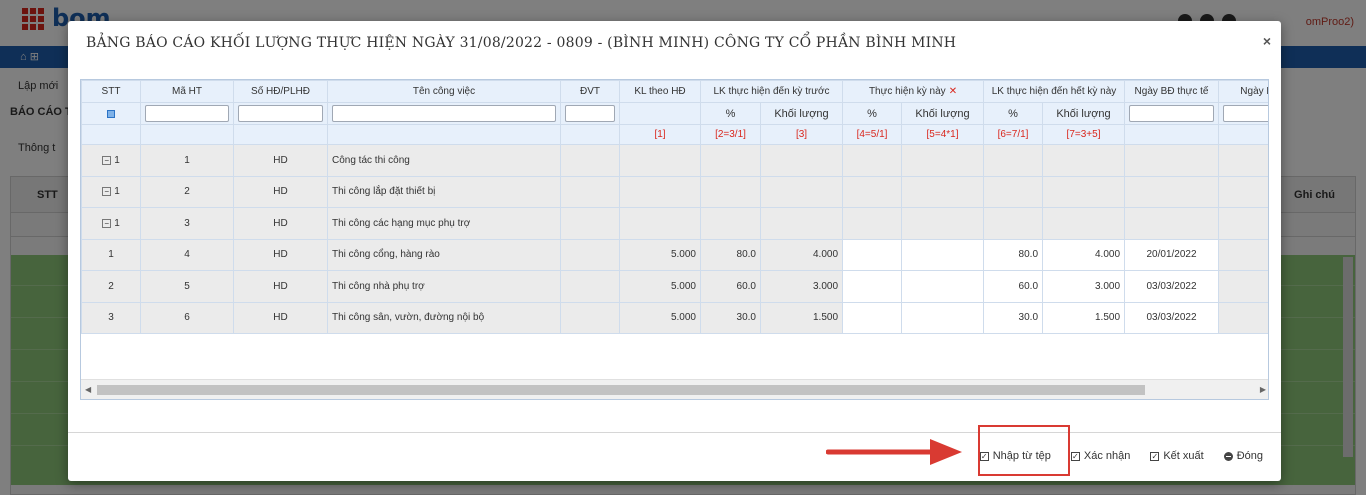  What do you see at coordinates (1172, 113) in the screenshot?
I see `filter-ngay-bd-input` at bounding box center [1172, 113].